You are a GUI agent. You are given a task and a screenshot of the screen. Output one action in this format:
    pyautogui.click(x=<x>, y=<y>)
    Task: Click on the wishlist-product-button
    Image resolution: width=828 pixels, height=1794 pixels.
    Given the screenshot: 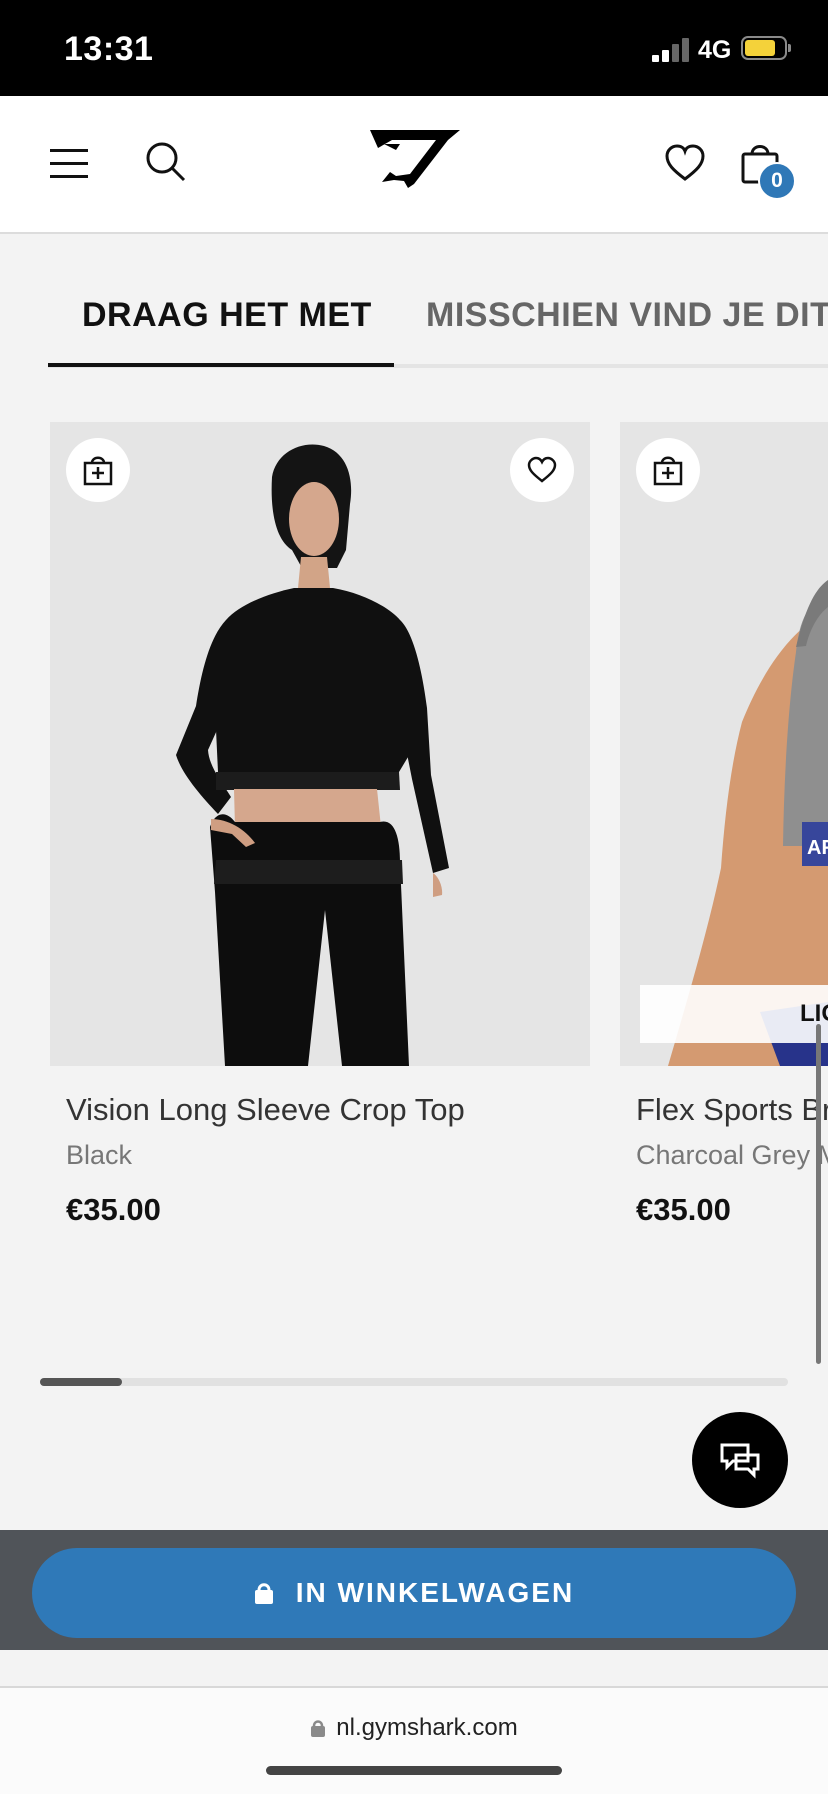 What is the action you would take?
    pyautogui.click(x=542, y=470)
    